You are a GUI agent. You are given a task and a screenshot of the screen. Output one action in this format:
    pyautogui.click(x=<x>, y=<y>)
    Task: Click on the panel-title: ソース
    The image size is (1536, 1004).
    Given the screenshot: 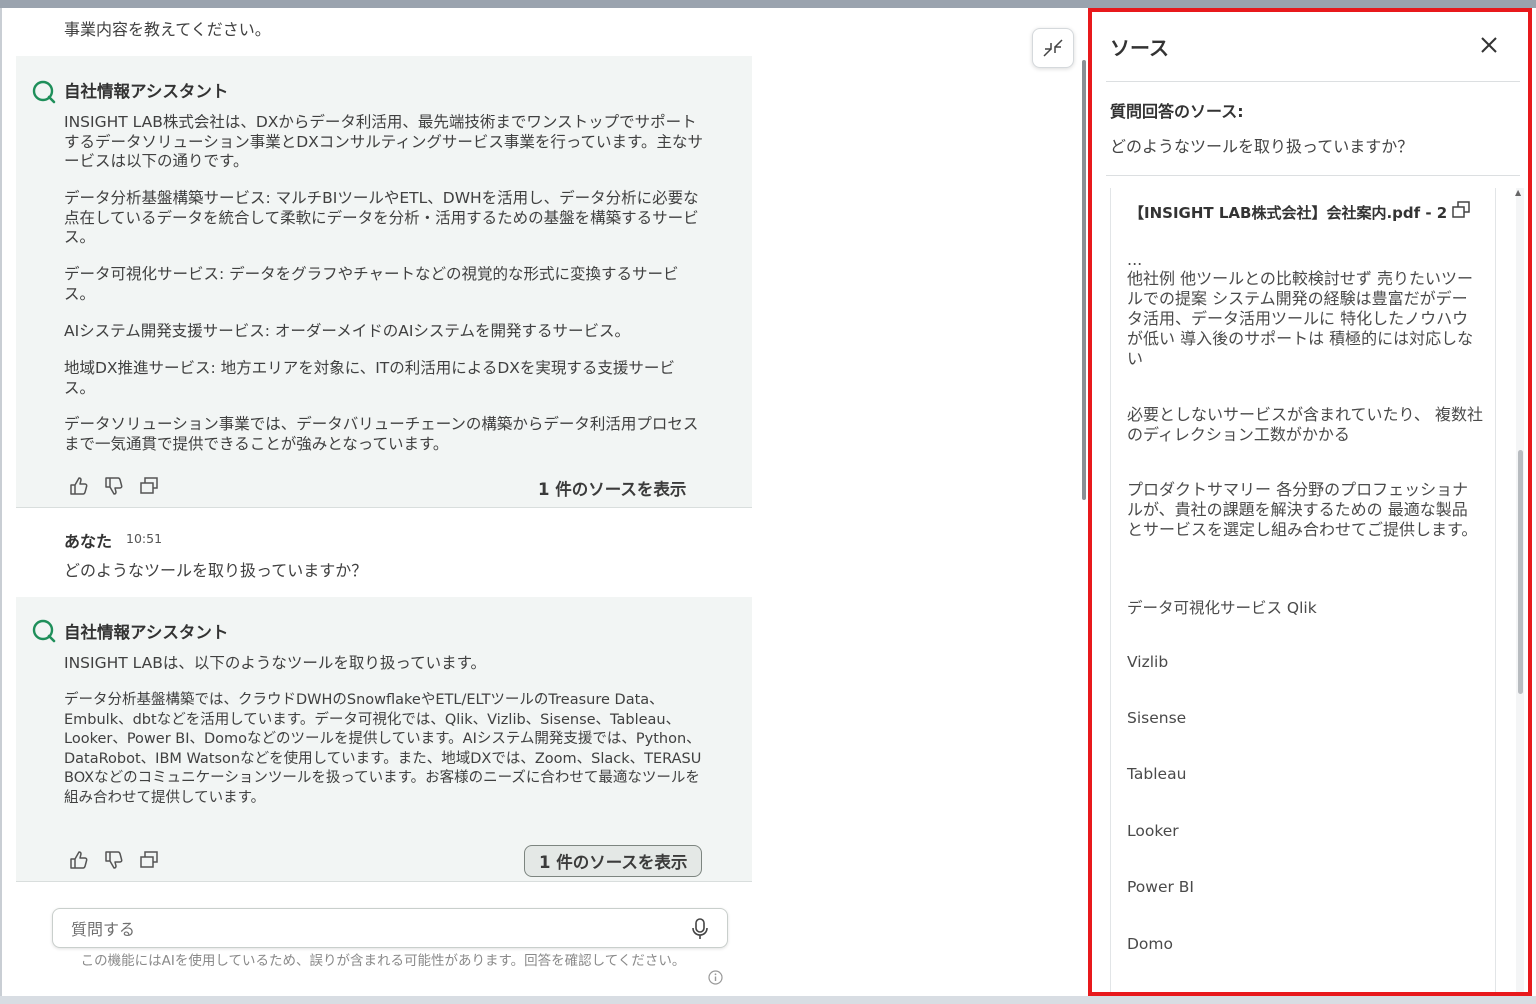 What is the action you would take?
    pyautogui.click(x=1139, y=48)
    